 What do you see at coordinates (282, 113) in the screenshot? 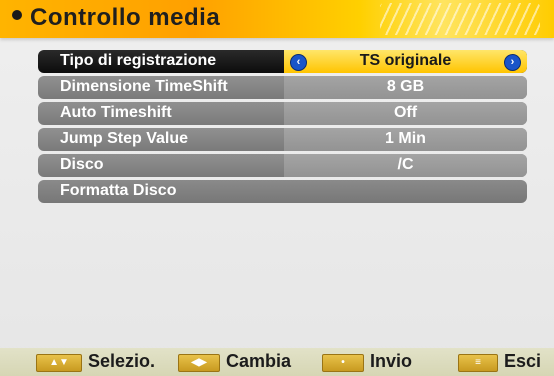
I see `menu-item-auto-timeshift: Auto Timeshift Off` at bounding box center [282, 113].